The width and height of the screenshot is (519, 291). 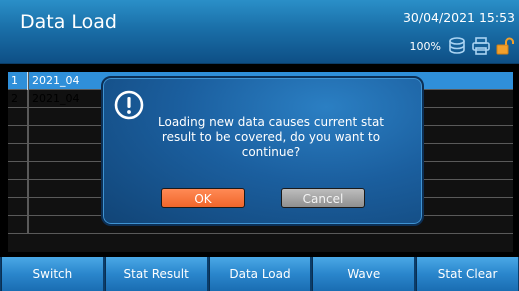 What do you see at coordinates (425, 46) in the screenshot?
I see `battery-percent: 100%` at bounding box center [425, 46].